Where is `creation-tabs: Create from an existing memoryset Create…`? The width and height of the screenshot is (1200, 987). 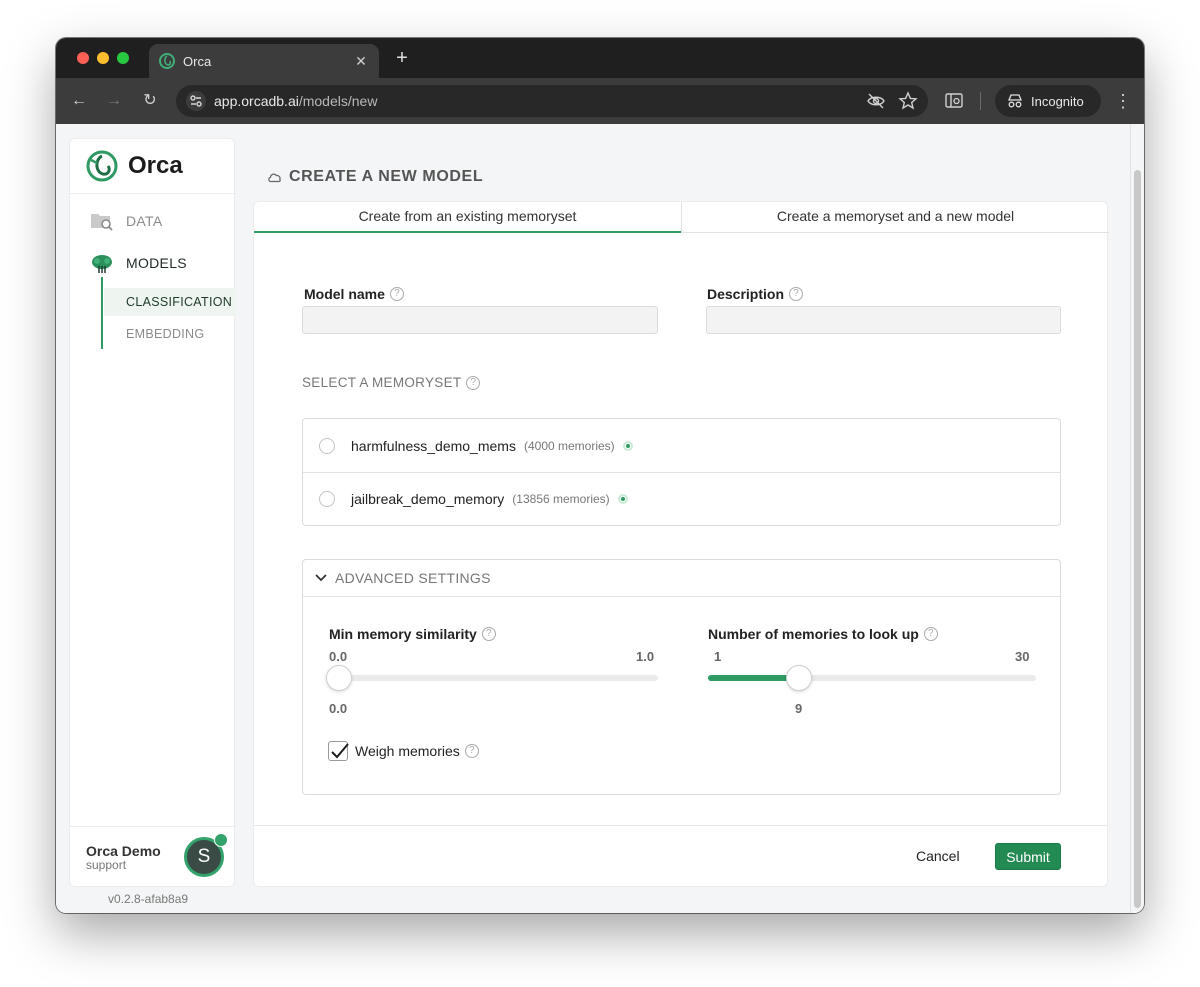
creation-tabs: Create from an existing memoryset Create… is located at coordinates (681, 217).